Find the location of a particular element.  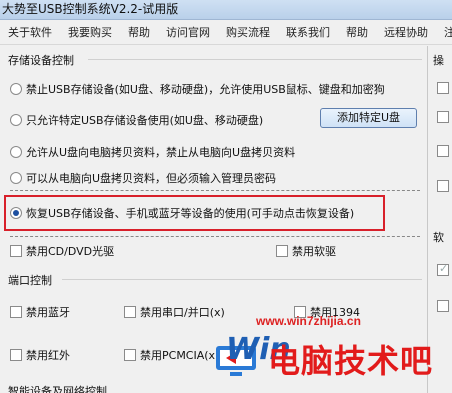

menu-contact: 联系我们 is located at coordinates (311, 32).